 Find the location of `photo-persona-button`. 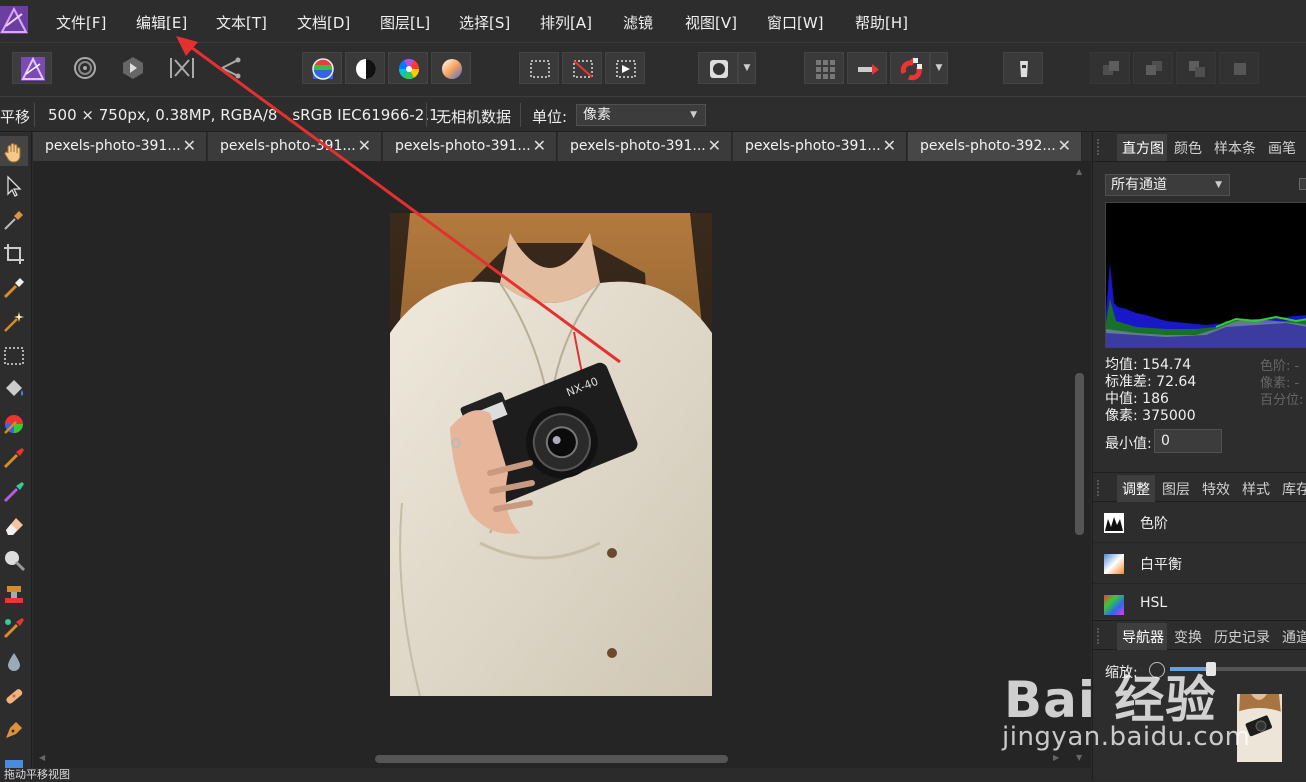

photo-persona-button is located at coordinates (32, 68).